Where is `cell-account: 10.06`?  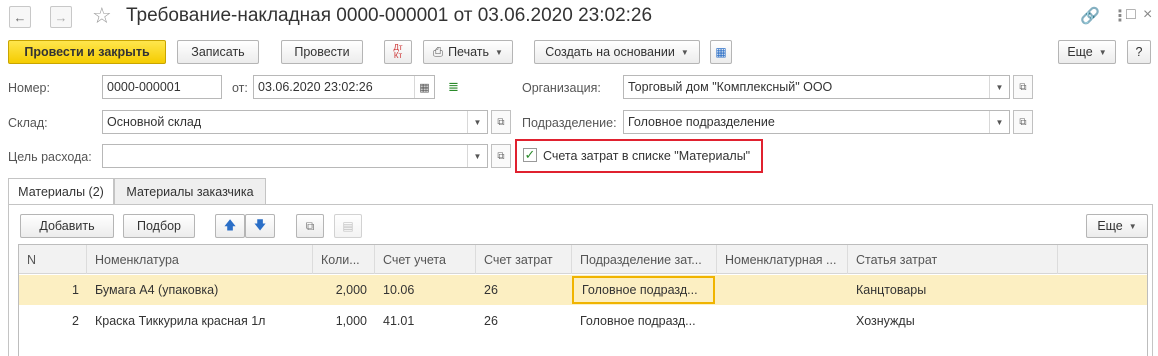 cell-account: 10.06 is located at coordinates (425, 290).